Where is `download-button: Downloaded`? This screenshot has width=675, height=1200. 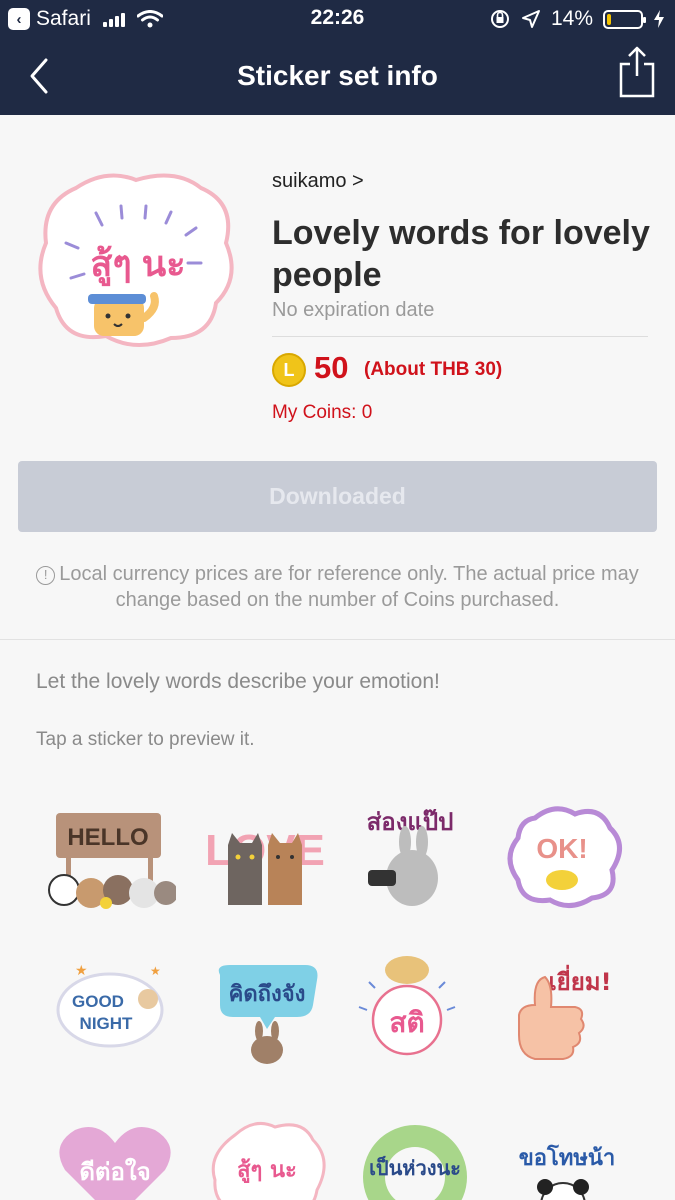 download-button: Downloaded is located at coordinates (337, 496).